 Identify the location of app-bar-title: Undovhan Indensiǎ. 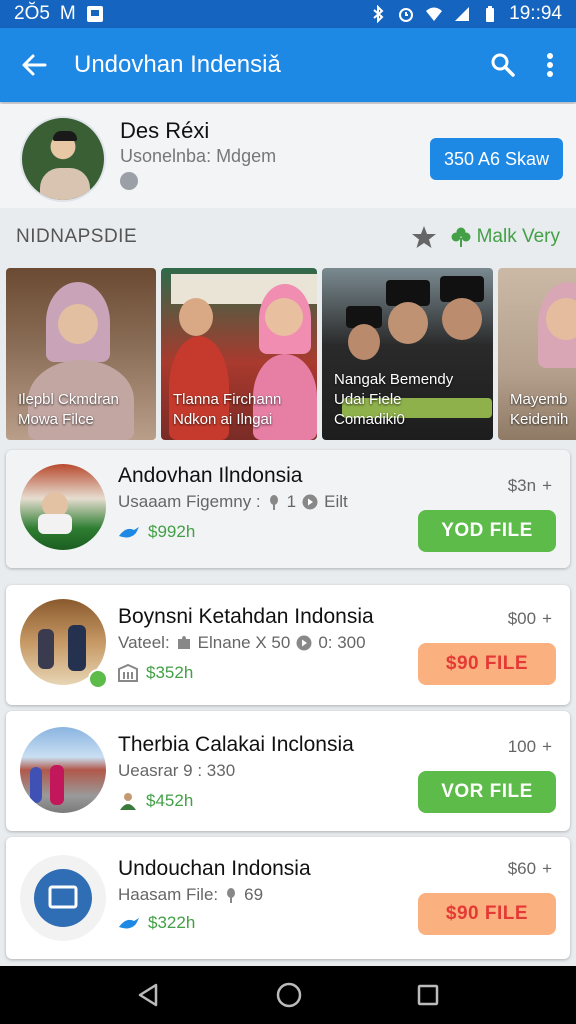
(177, 64).